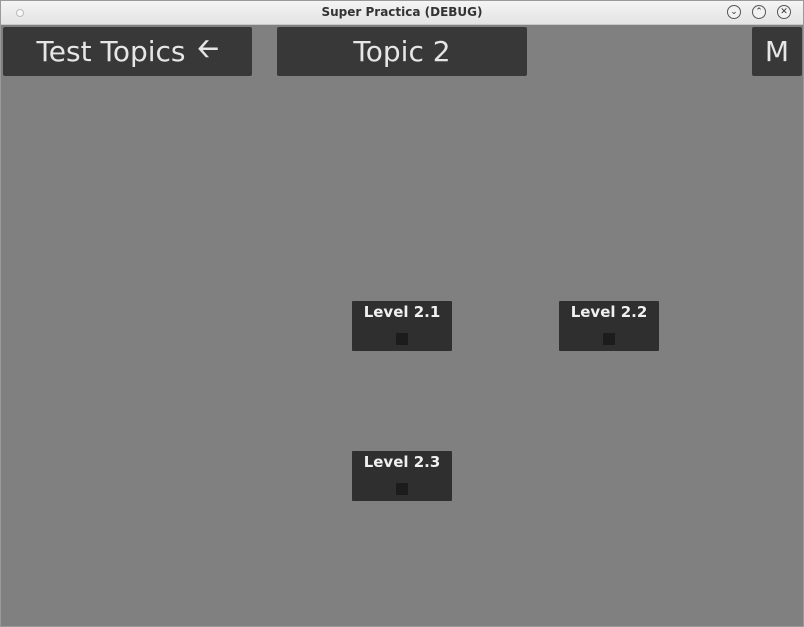 The height and width of the screenshot is (627, 804). I want to click on level-label: Level 2.3, so click(402, 462).